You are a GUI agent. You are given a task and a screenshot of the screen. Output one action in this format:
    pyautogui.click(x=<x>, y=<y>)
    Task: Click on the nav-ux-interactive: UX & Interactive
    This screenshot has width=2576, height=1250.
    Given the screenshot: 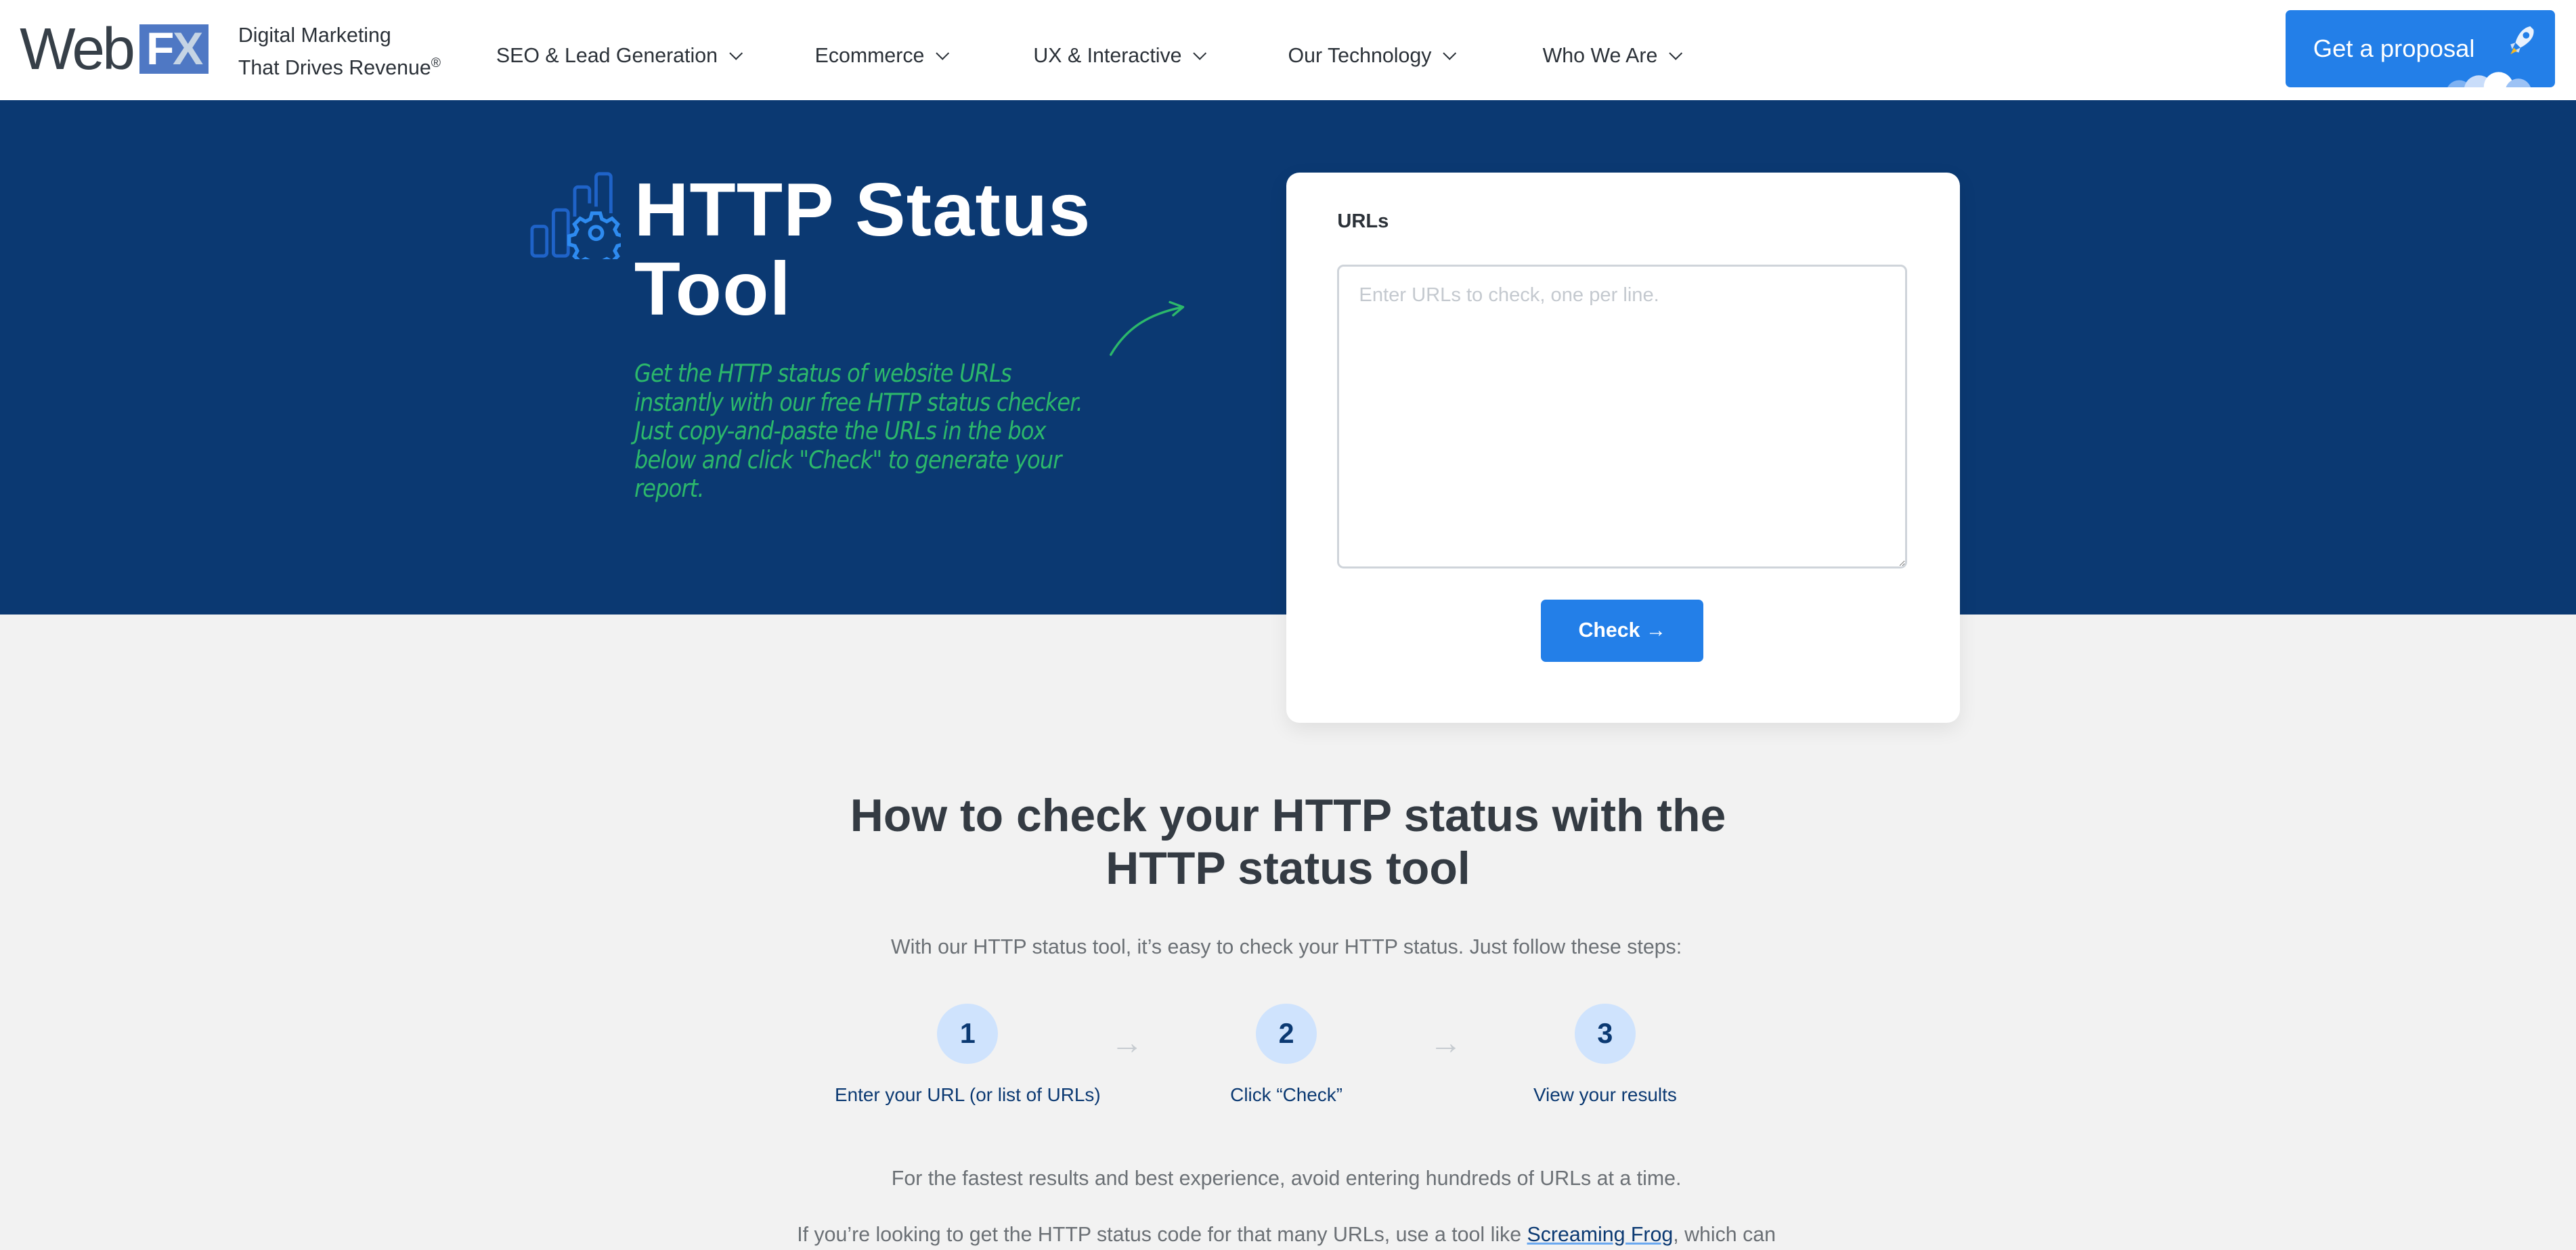 What is the action you would take?
    pyautogui.click(x=1120, y=56)
    